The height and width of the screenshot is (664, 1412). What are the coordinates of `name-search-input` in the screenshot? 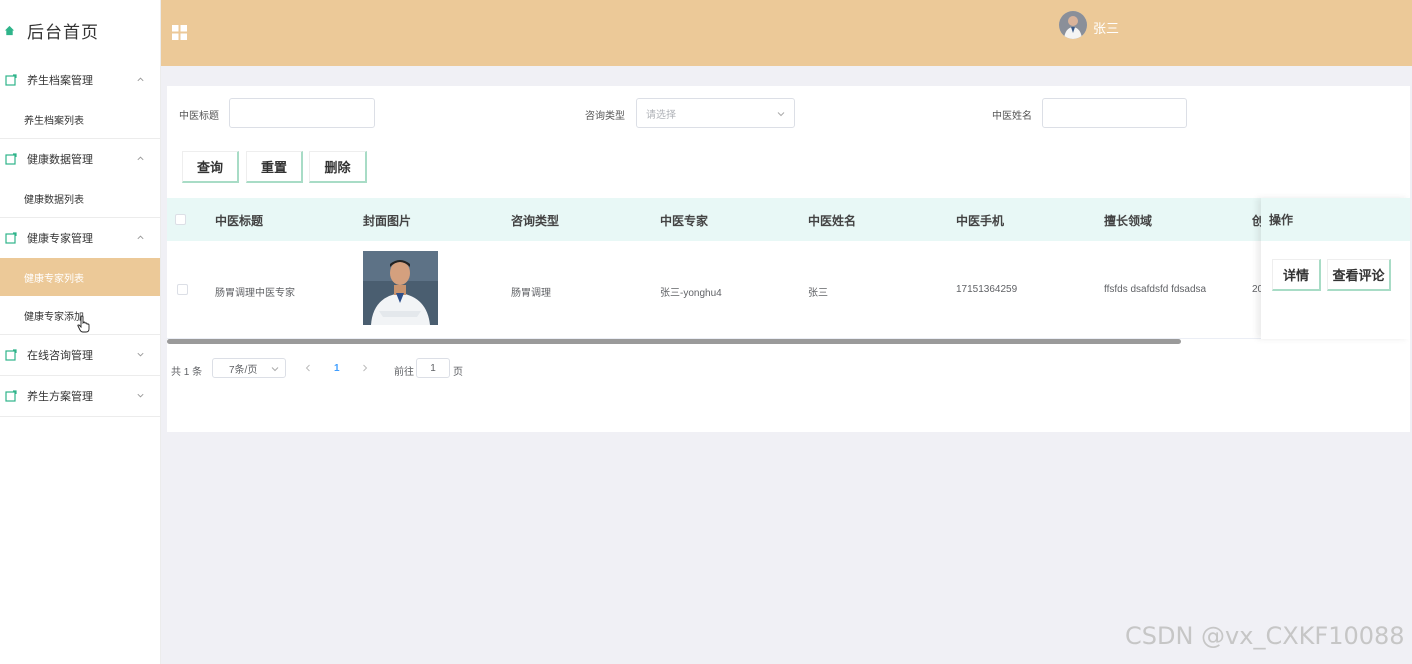 It's located at (1114, 113).